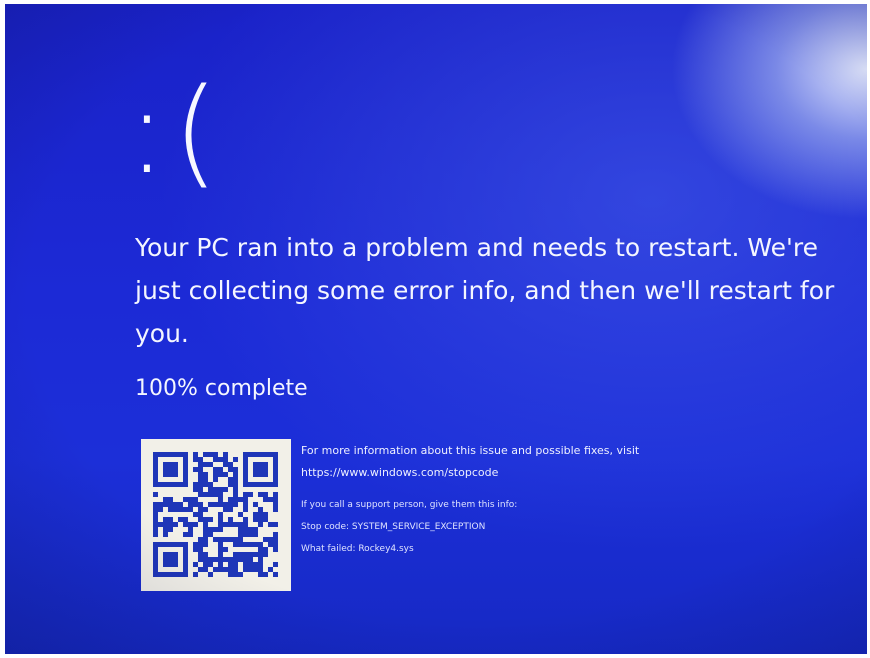 Image resolution: width=870 pixels, height=658 pixels. Describe the element at coordinates (357, 549) in the screenshot. I see `what-failed: What failed: Rockey4.sys` at that location.